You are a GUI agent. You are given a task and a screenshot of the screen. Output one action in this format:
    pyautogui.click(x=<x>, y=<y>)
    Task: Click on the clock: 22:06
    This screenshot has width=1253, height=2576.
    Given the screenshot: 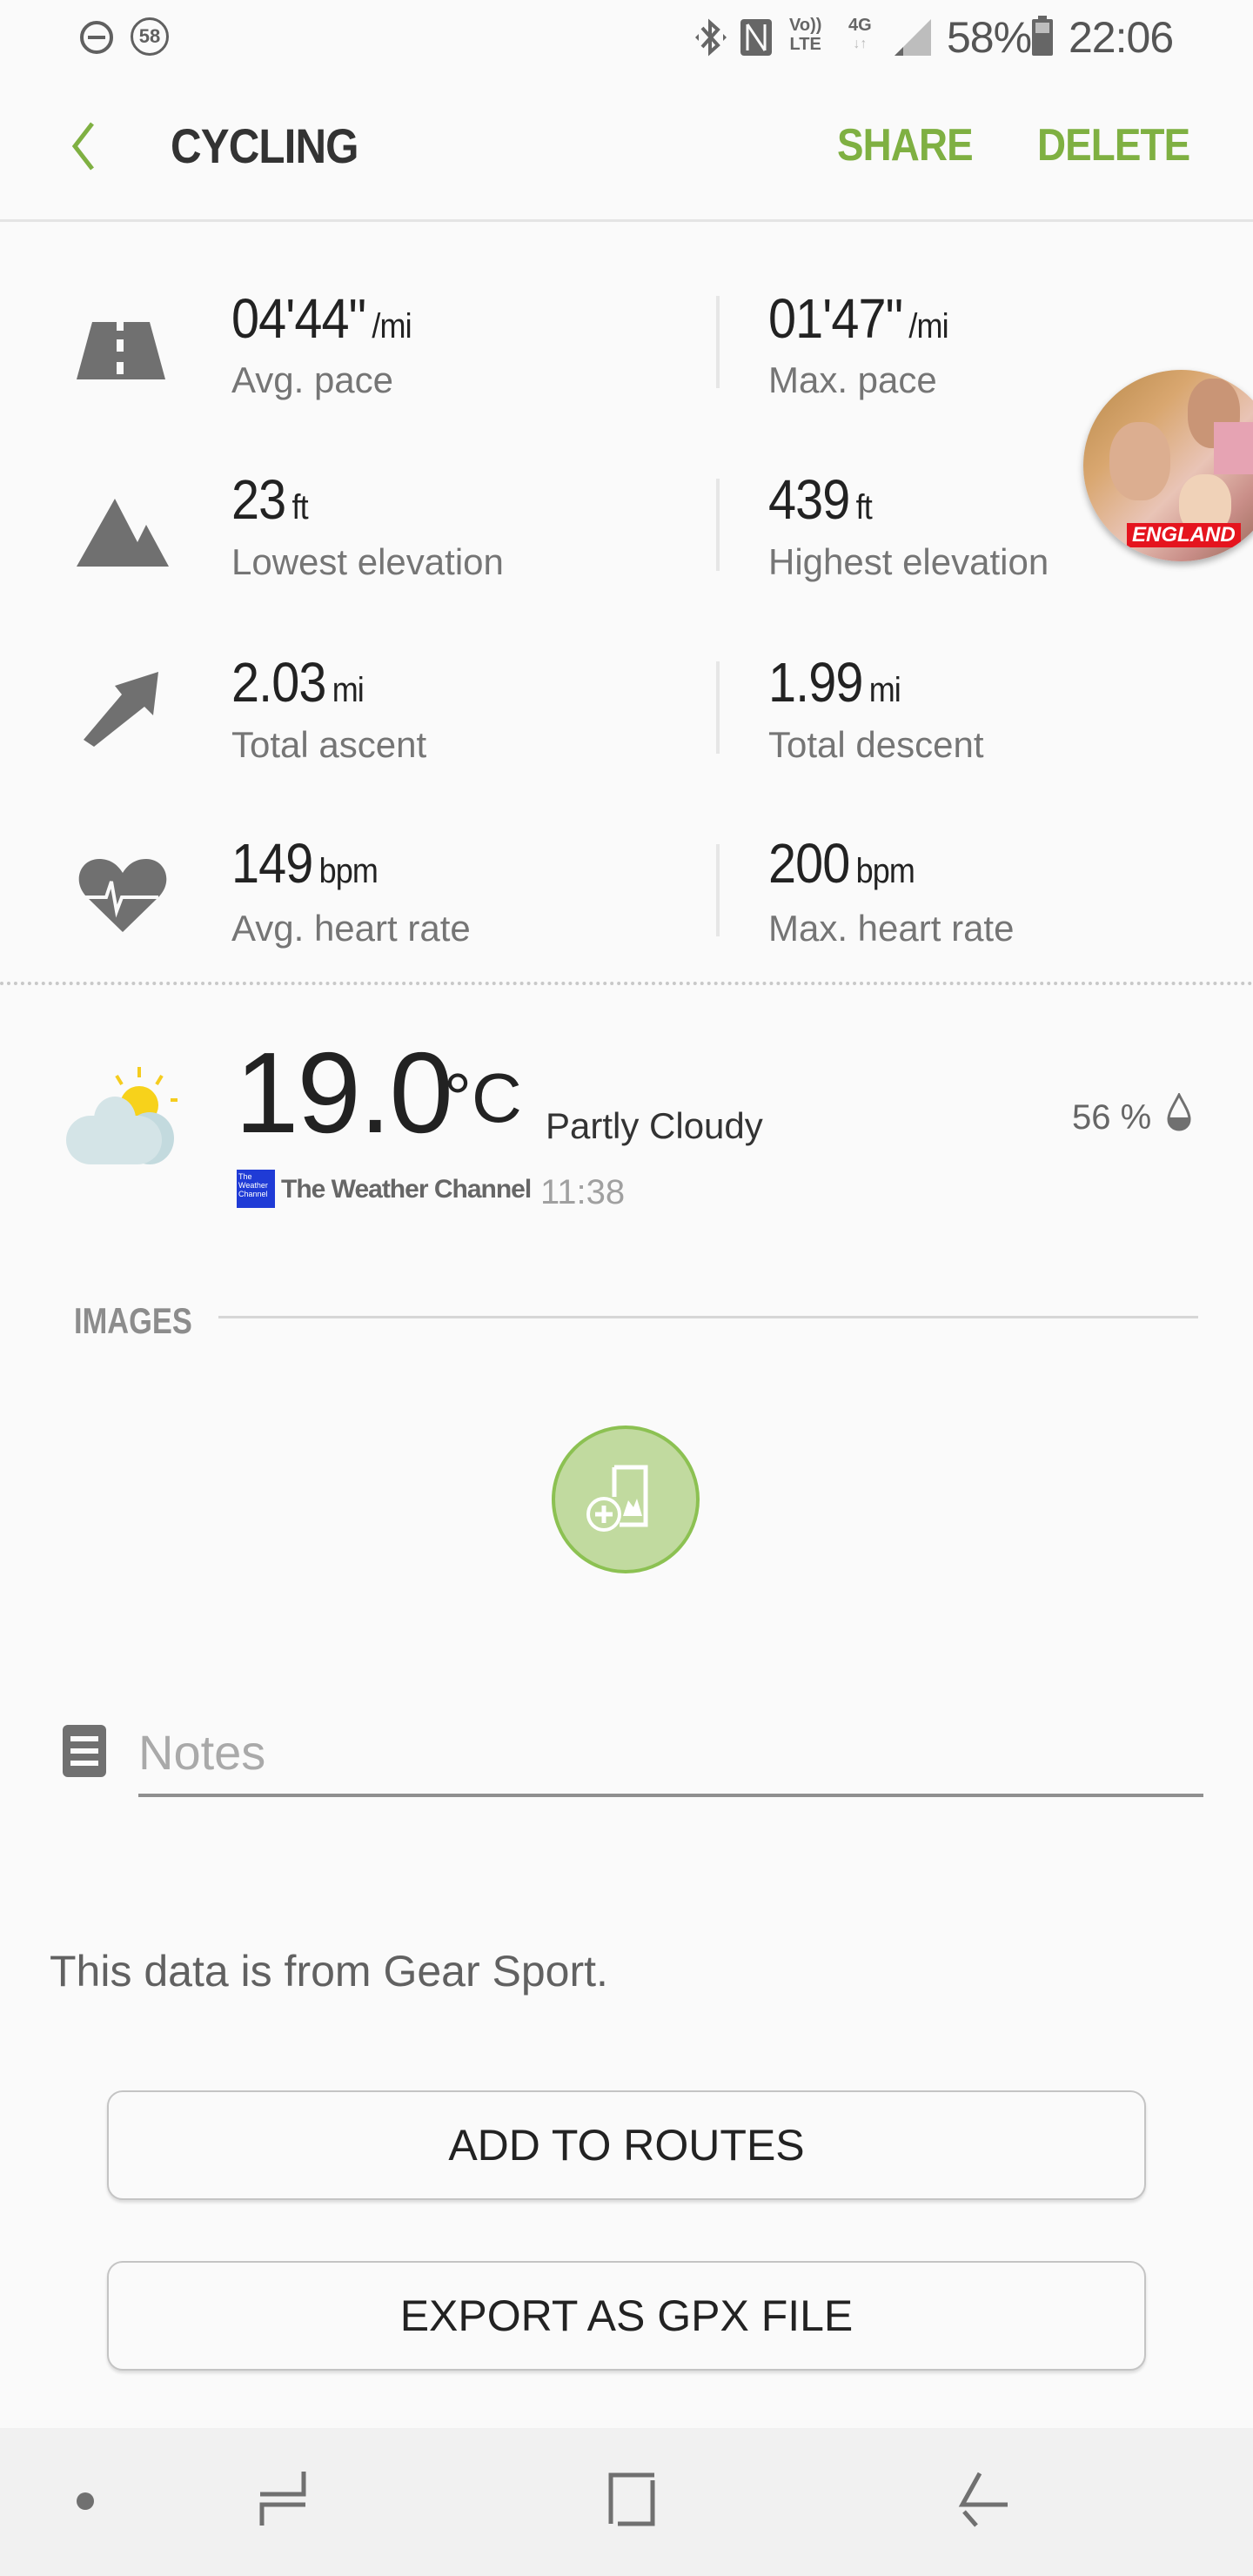 What is the action you would take?
    pyautogui.click(x=1121, y=37)
    